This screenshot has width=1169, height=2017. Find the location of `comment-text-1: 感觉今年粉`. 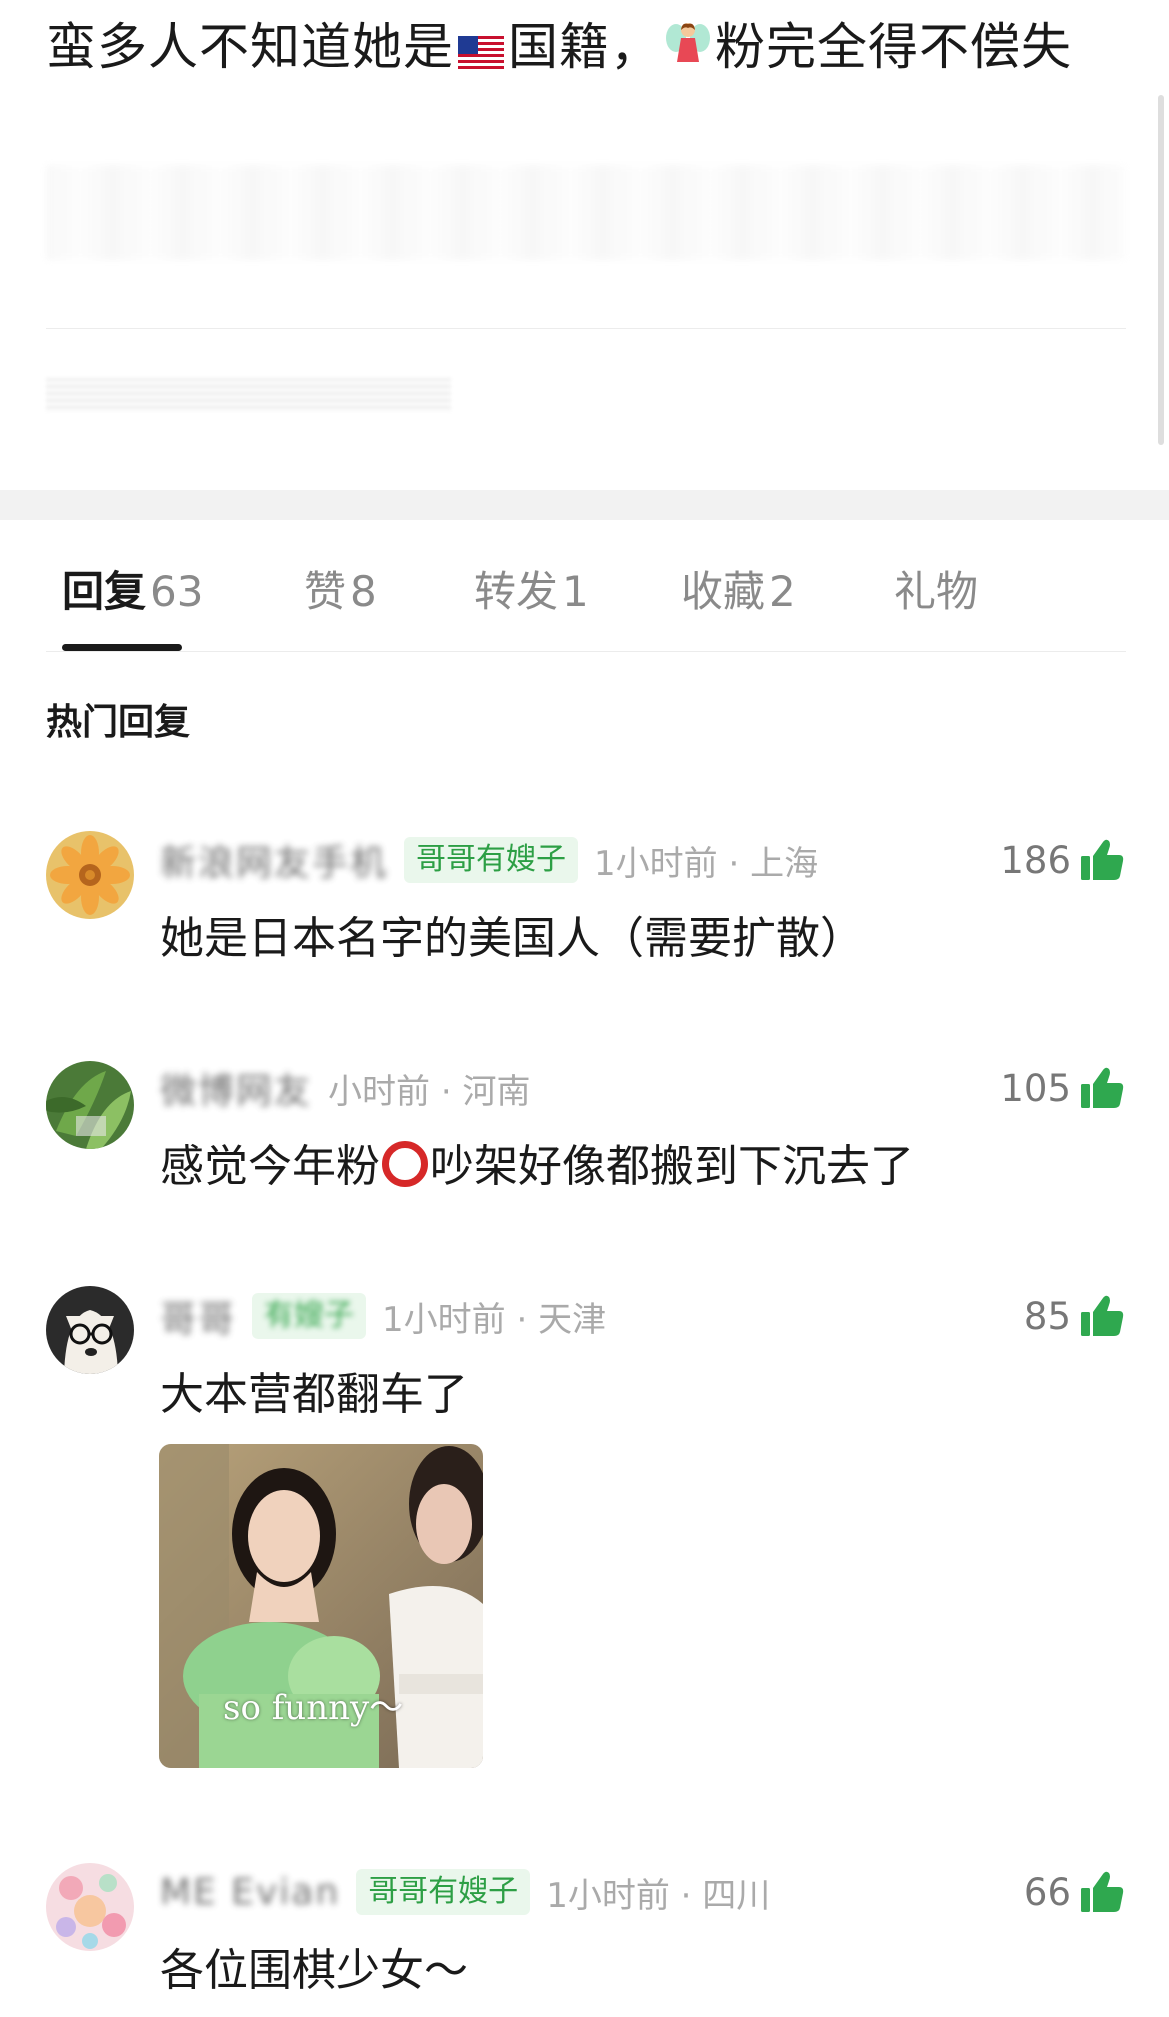

comment-text-1: 感觉今年粉 is located at coordinates (270, 1166).